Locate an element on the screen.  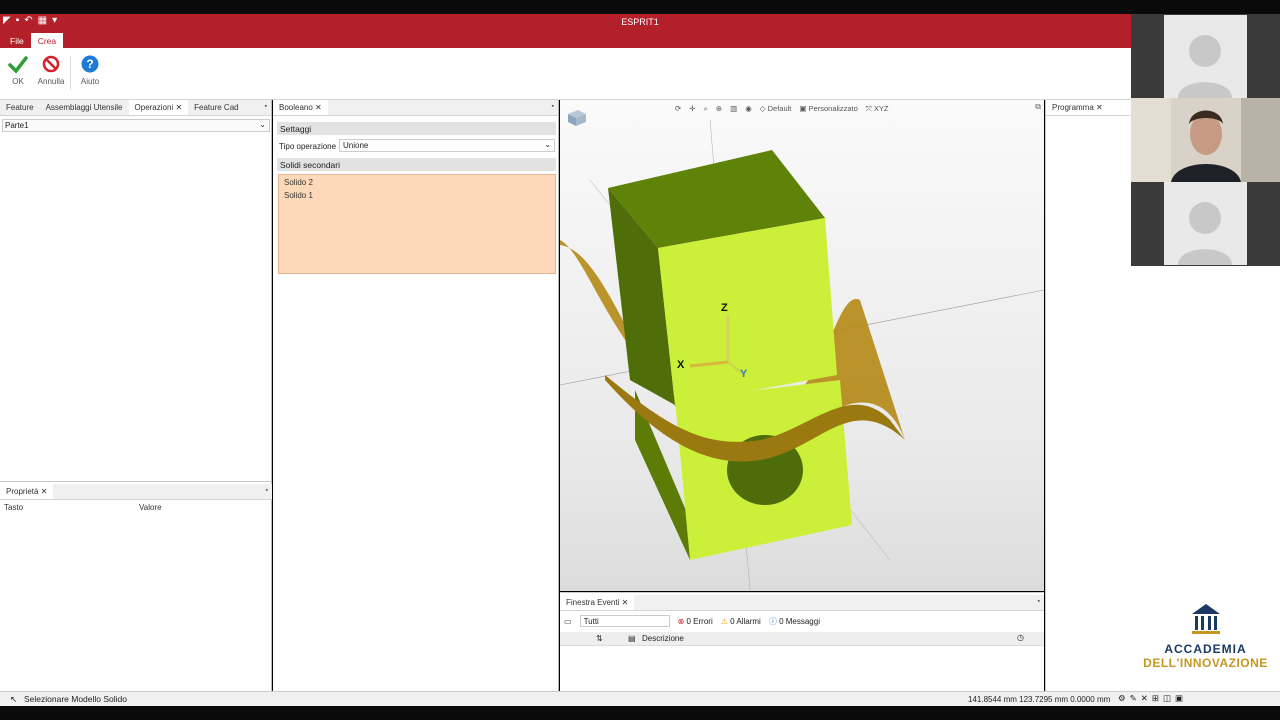
tipo-operazione-label: Tipo operazione is located at coordinates (308, 146).